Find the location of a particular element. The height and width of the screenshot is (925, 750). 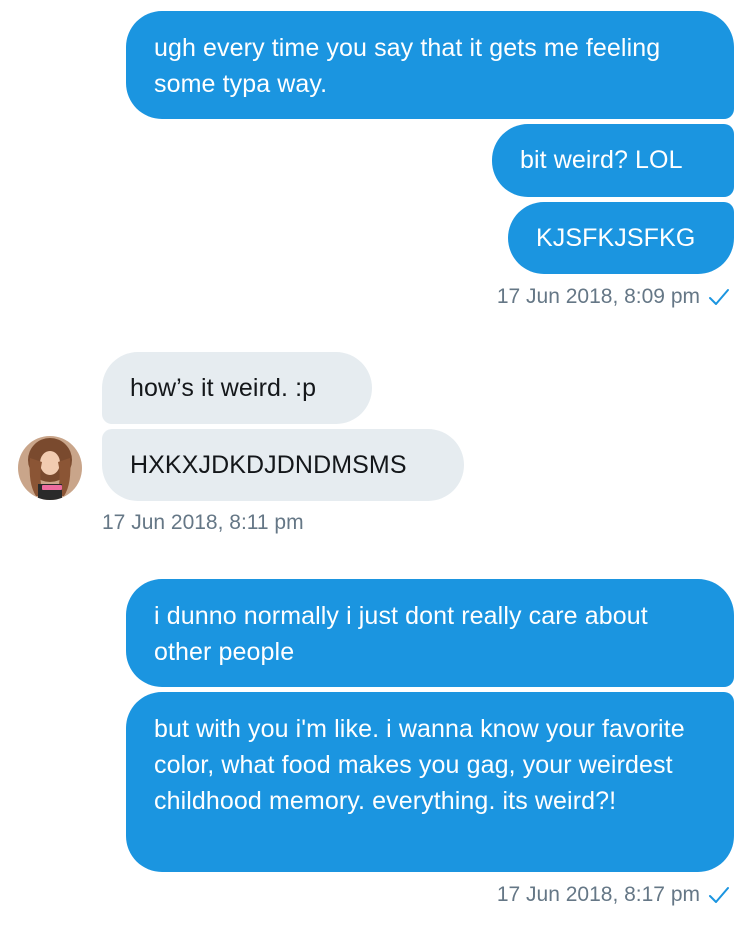

message-text: HXKXJDKDJDNDMSMS is located at coordinates (268, 465).